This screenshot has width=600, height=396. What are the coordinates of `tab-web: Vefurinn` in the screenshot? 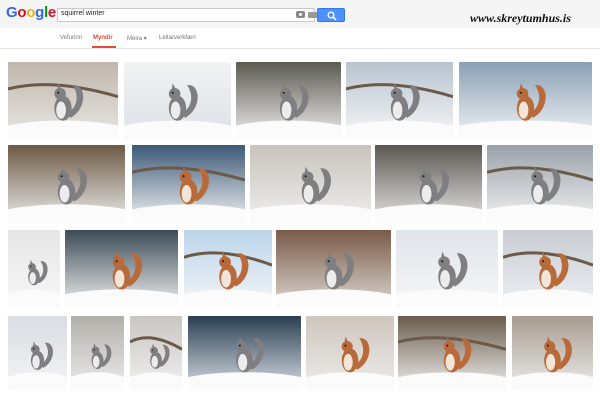 It's located at (71, 38).